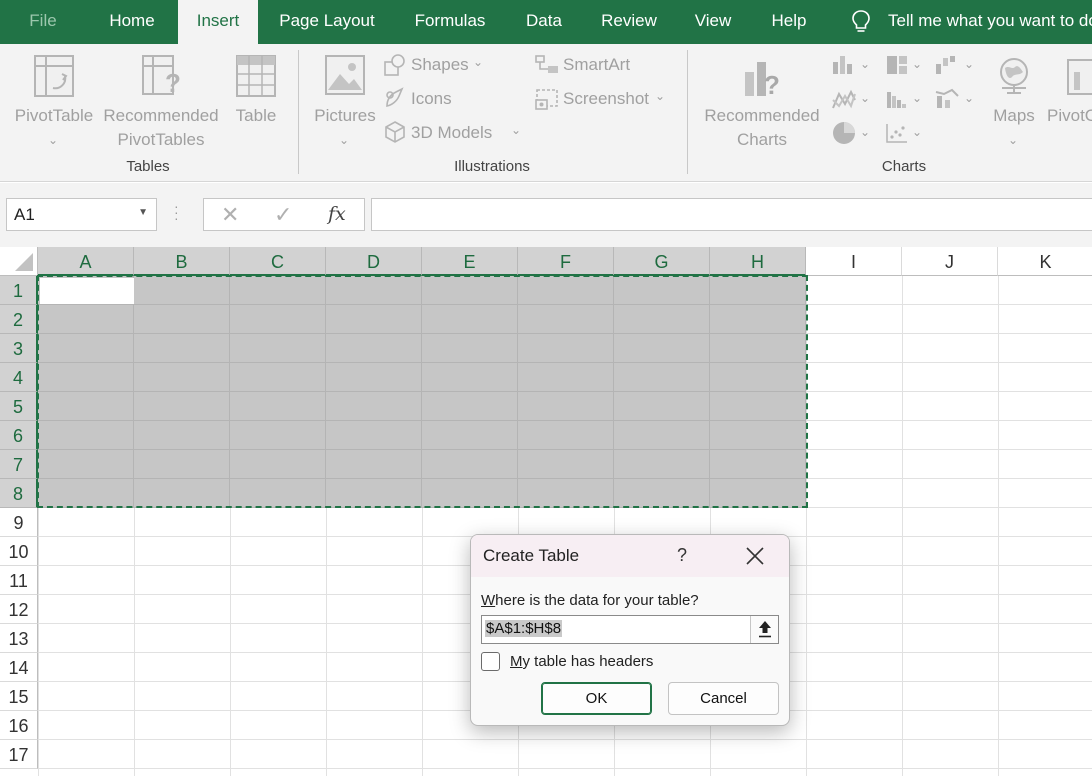  I want to click on column-header: D, so click(374, 261).